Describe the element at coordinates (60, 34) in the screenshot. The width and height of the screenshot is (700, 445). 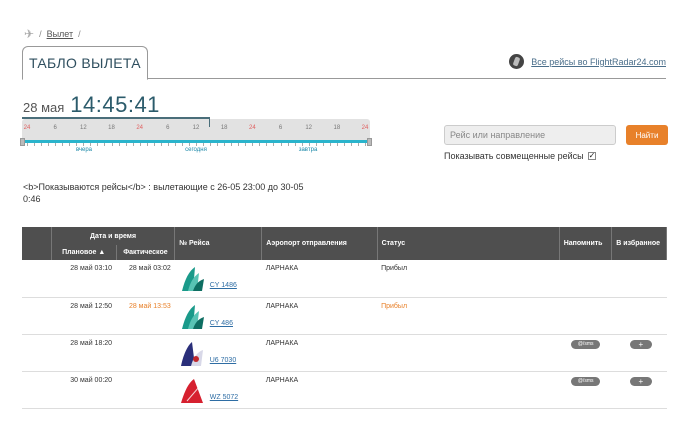
I see `breadcrumb-link-departures: Вылет` at that location.